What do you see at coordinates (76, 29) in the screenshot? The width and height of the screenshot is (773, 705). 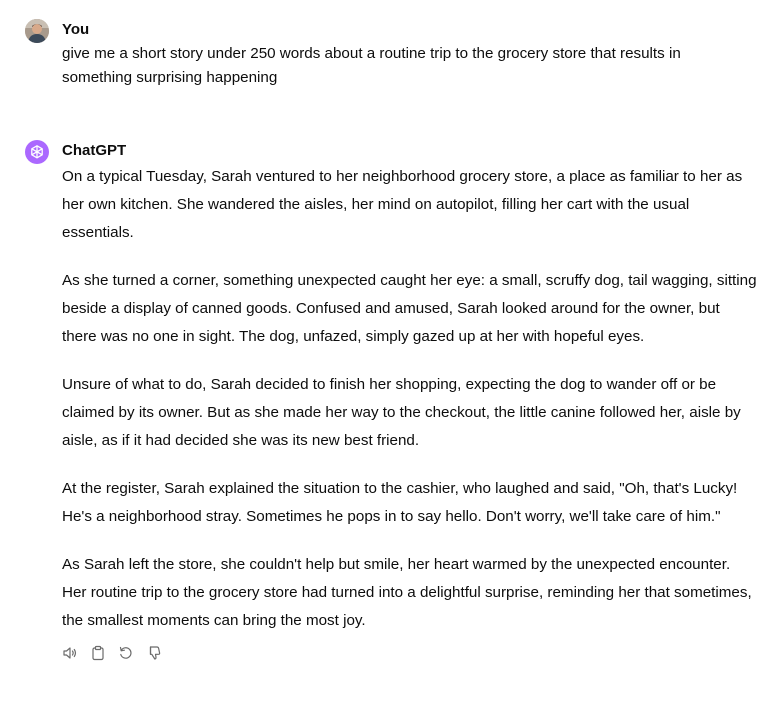 I see `user-author-name: You` at bounding box center [76, 29].